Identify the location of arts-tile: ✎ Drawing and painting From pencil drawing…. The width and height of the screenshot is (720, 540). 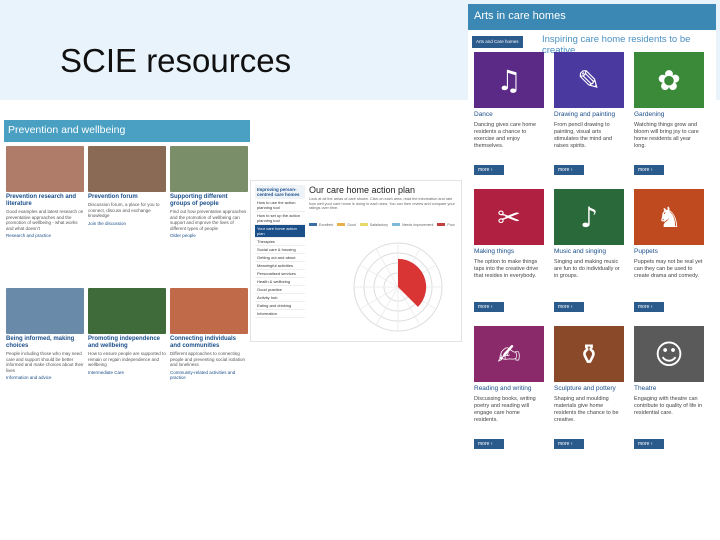
(589, 114).